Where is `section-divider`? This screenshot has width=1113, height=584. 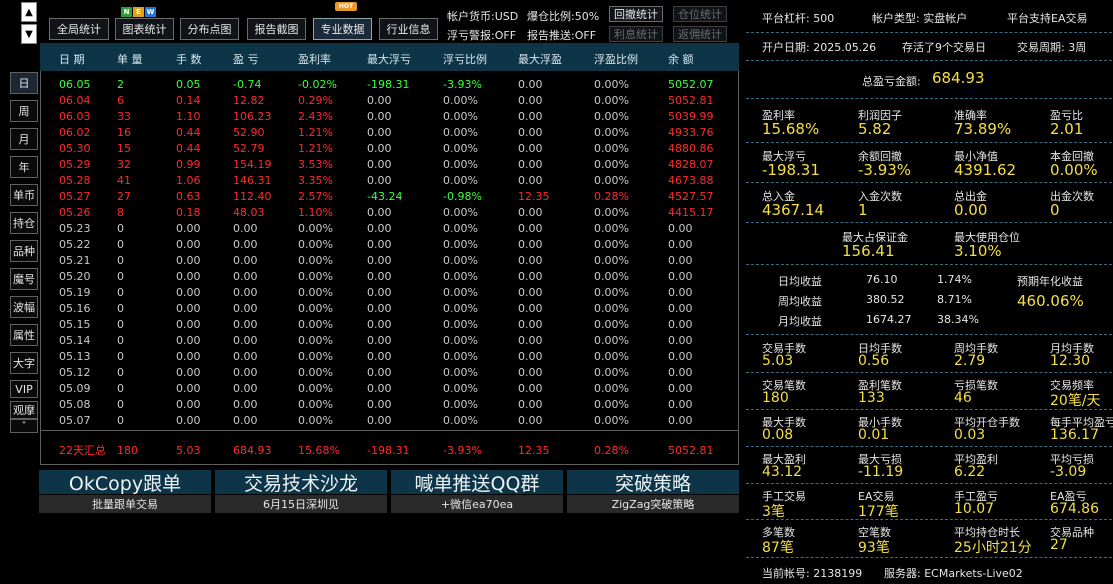
section-divider is located at coordinates (929, 222).